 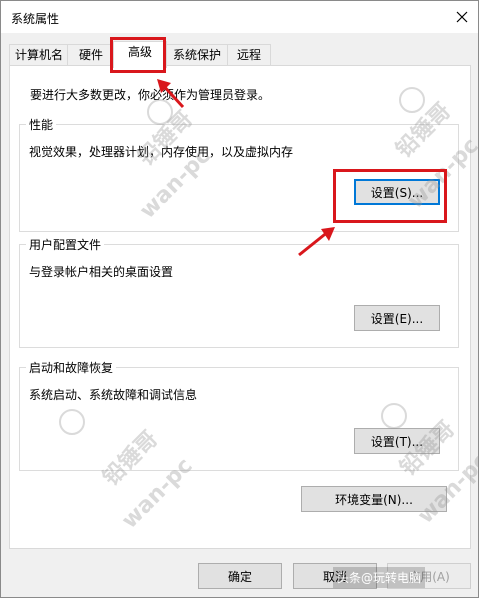 I want to click on performance-description: 视觉效果，处理器计划，内存使用，以及虚拟内存, so click(x=161, y=152).